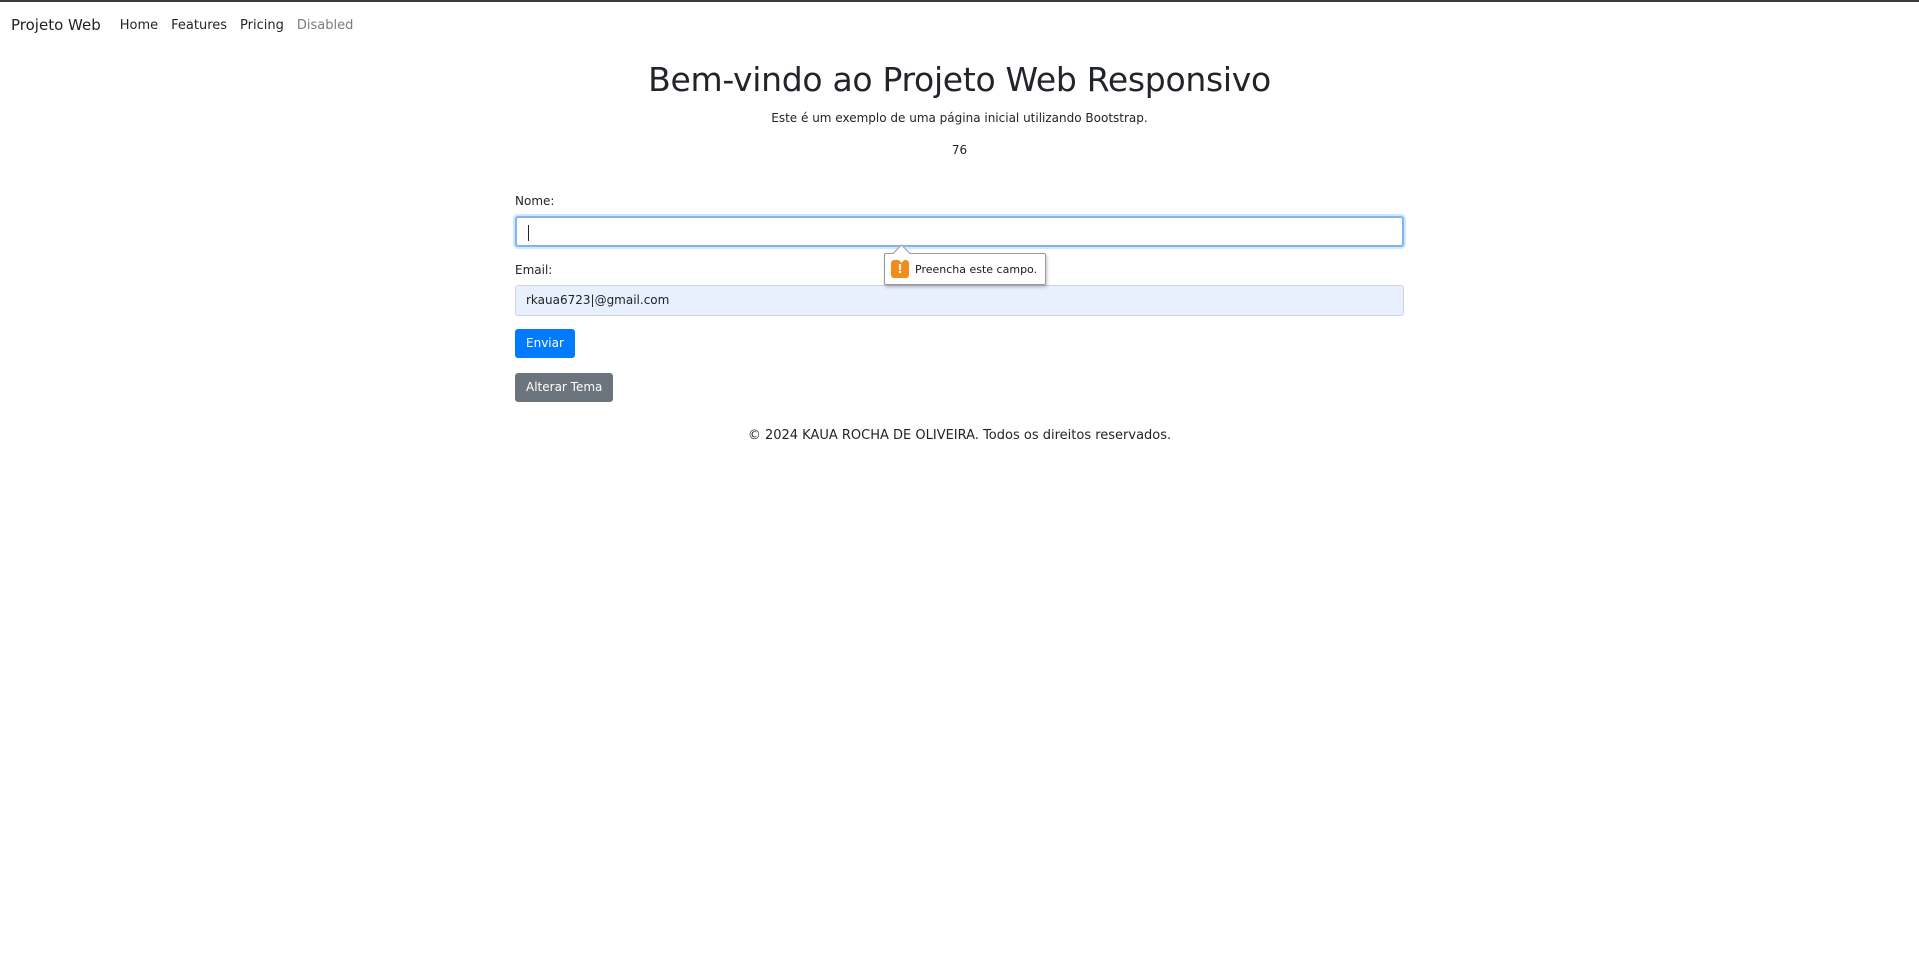 Image resolution: width=1919 pixels, height=953 pixels. I want to click on nav-link-features: Features, so click(199, 25).